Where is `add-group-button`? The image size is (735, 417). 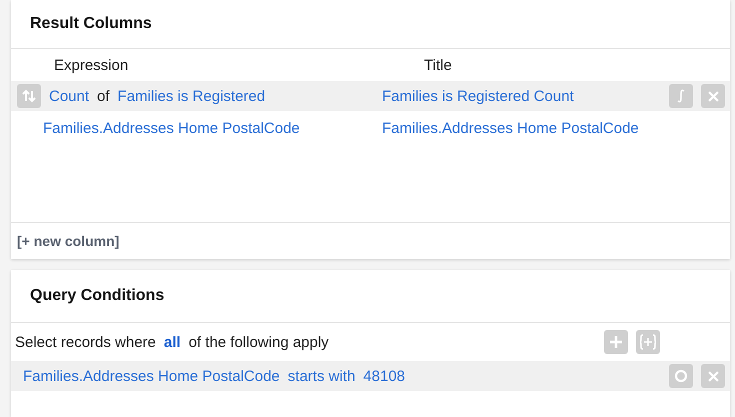 add-group-button is located at coordinates (648, 342).